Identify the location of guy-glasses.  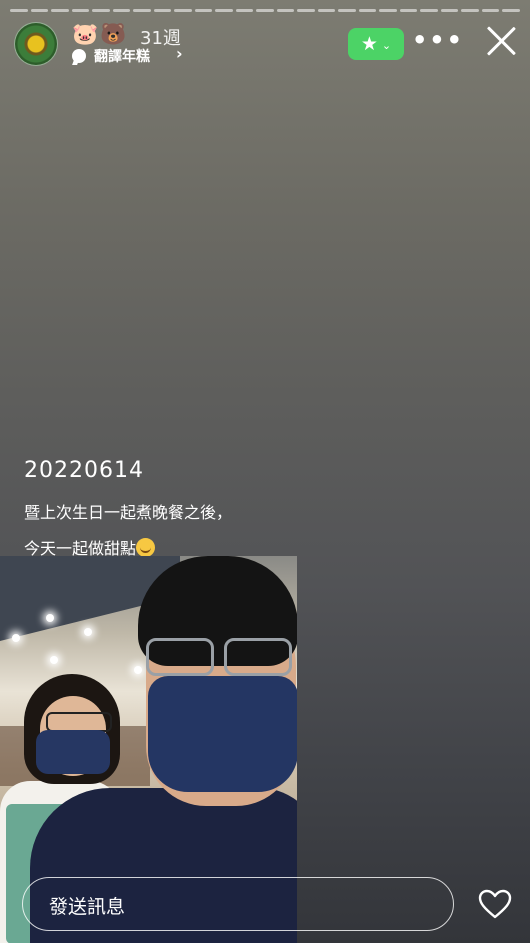
(219, 657).